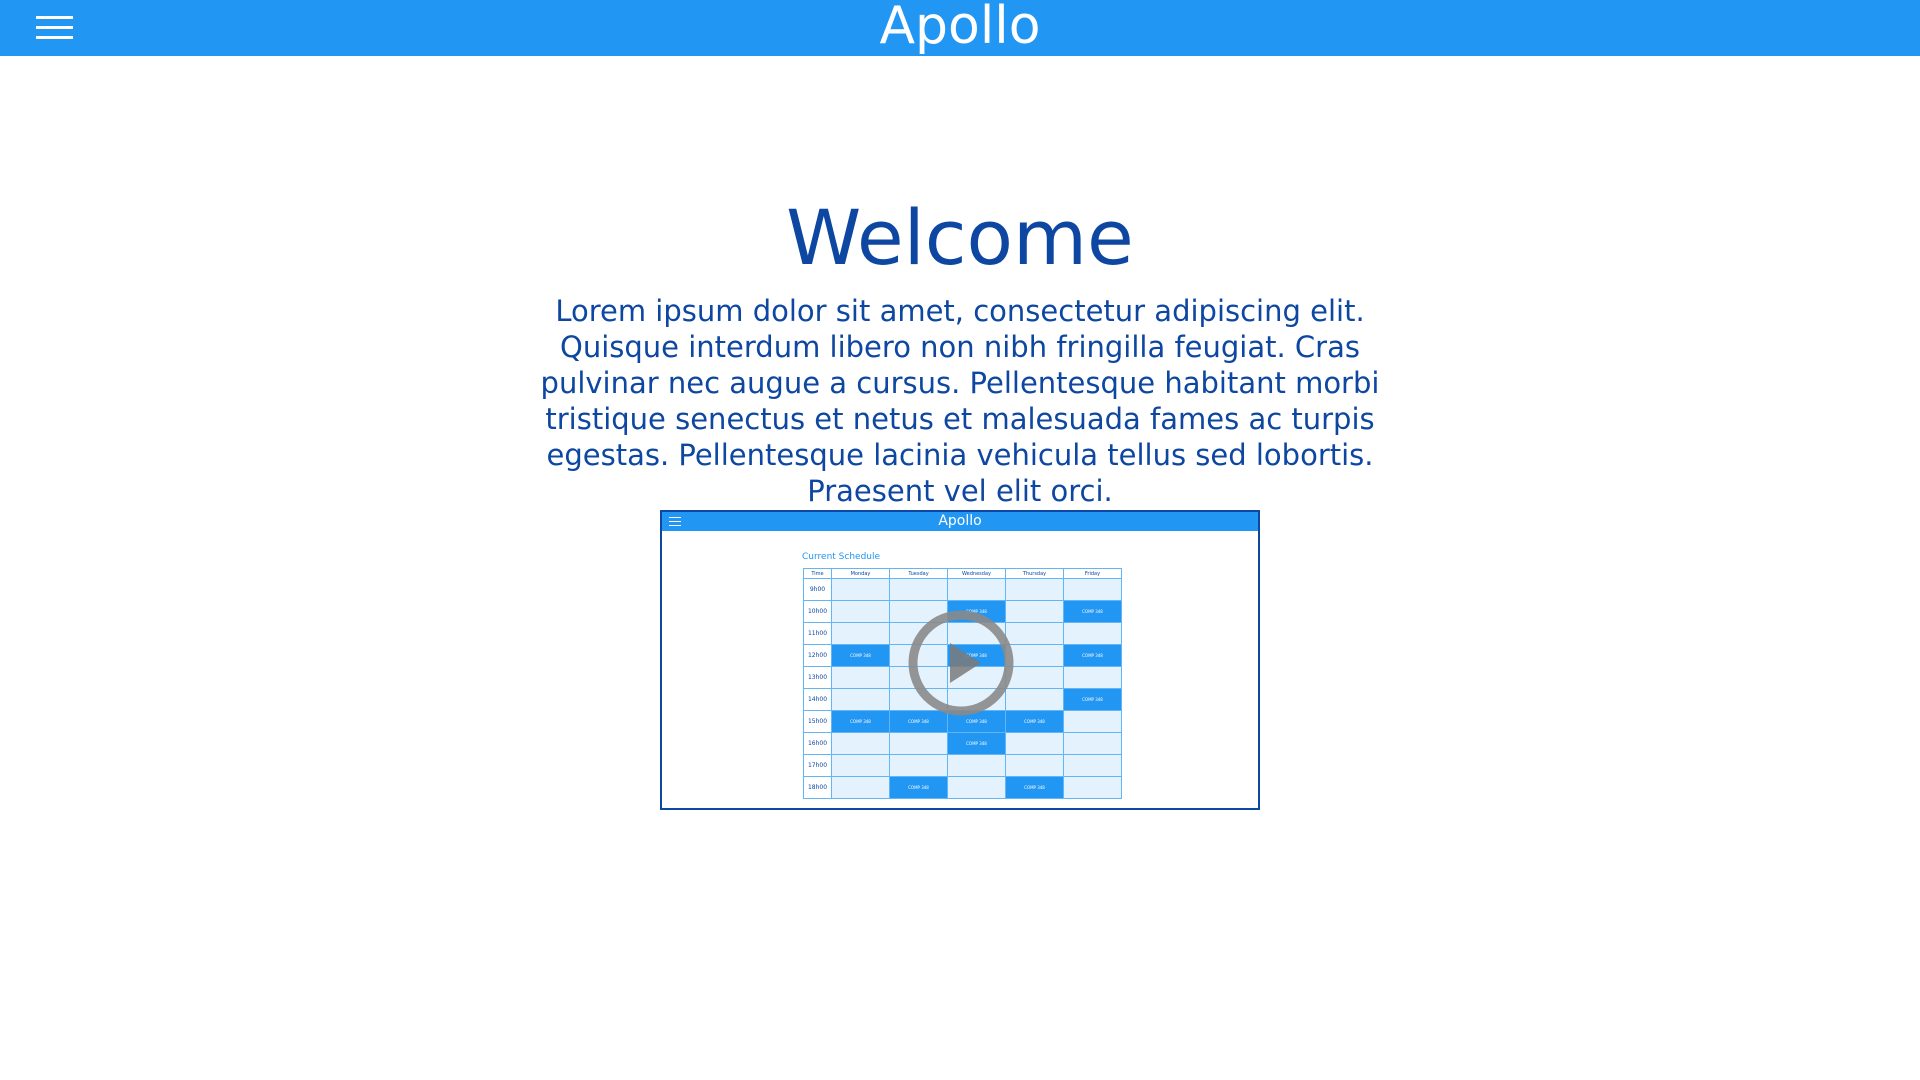  I want to click on video-app-bar: Apollo, so click(960, 521).